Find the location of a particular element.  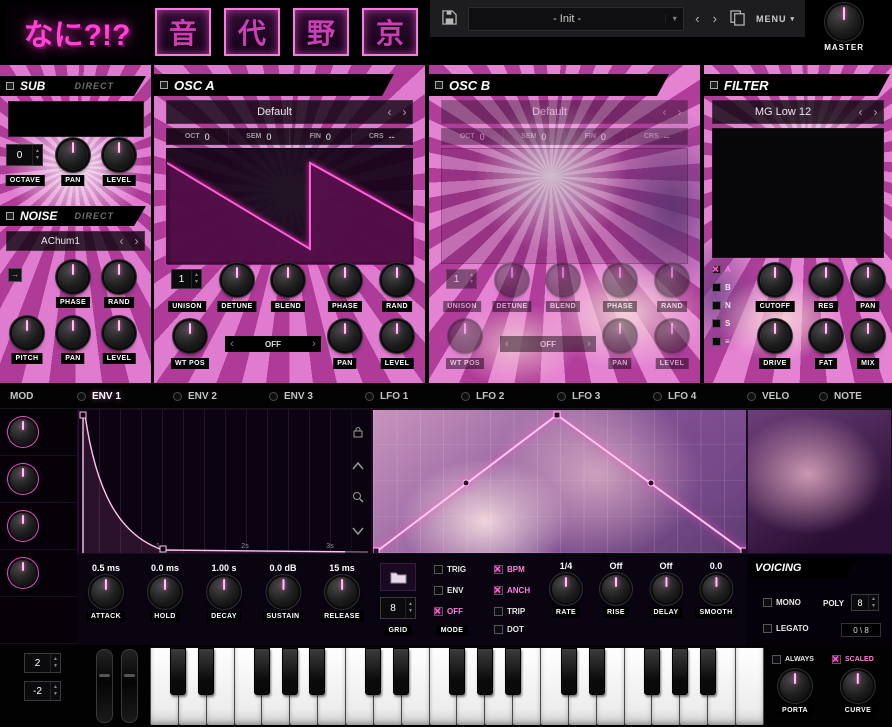

filter-response-display is located at coordinates (798, 193).